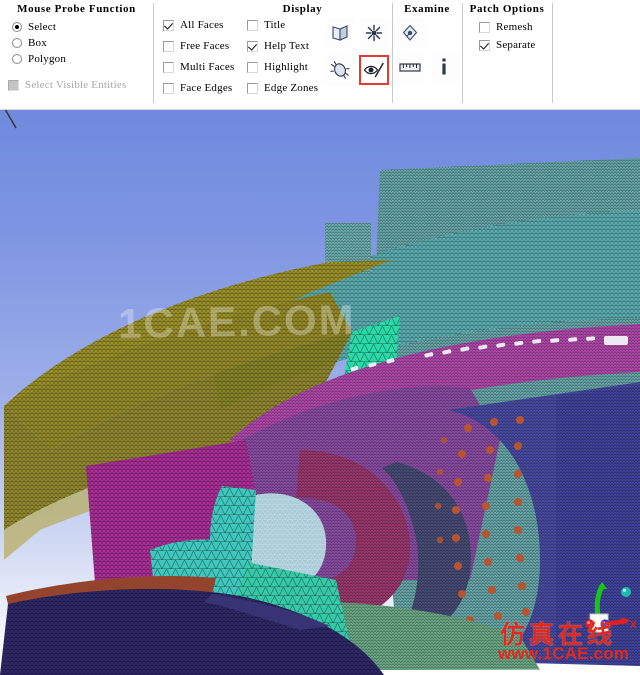 This screenshot has width=640, height=675. Describe the element at coordinates (17, 59) in the screenshot. I see `radio-polygon-indicator` at that location.